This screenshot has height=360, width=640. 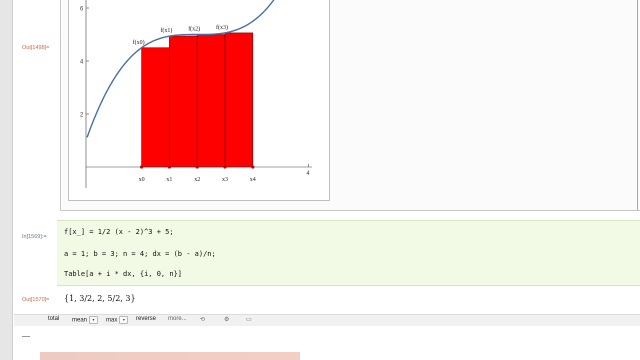 What do you see at coordinates (253, 180) in the screenshot?
I see `x-partition-label: x4` at bounding box center [253, 180].